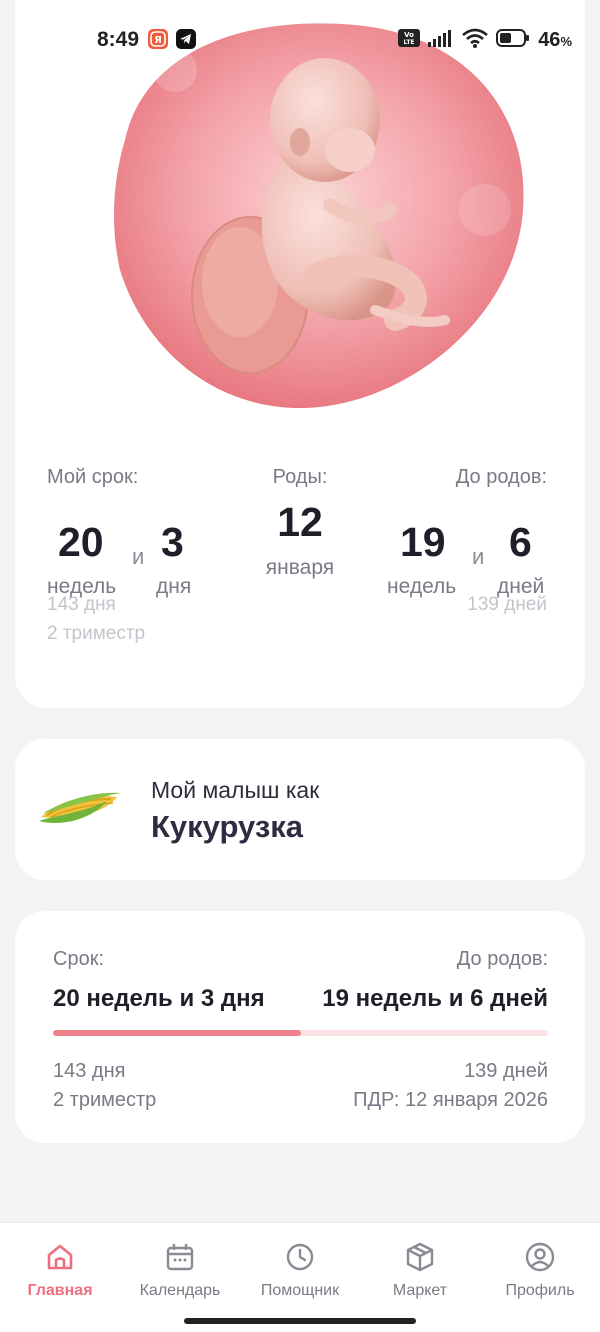  What do you see at coordinates (138, 556) in the screenshot?
I see `and-label: и` at bounding box center [138, 556].